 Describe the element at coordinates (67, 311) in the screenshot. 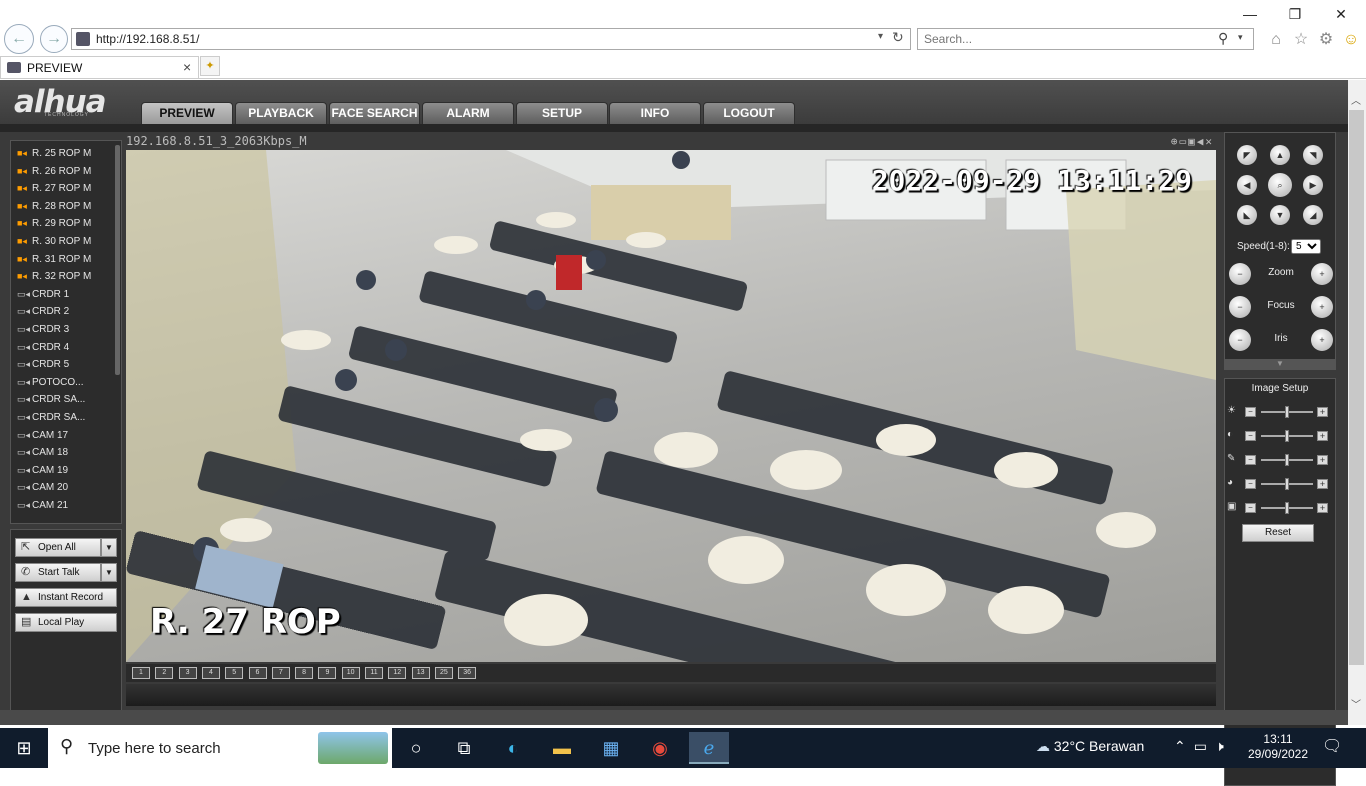

I see `device-item: ▭◂ CRDR 2` at that location.